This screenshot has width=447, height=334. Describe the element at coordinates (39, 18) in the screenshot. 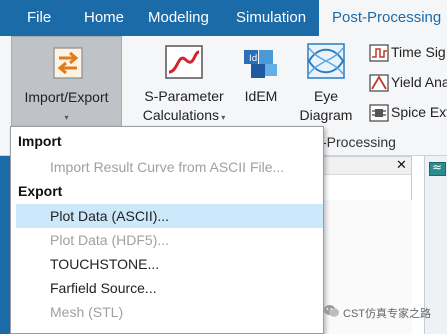

I see `tab-file: File` at that location.